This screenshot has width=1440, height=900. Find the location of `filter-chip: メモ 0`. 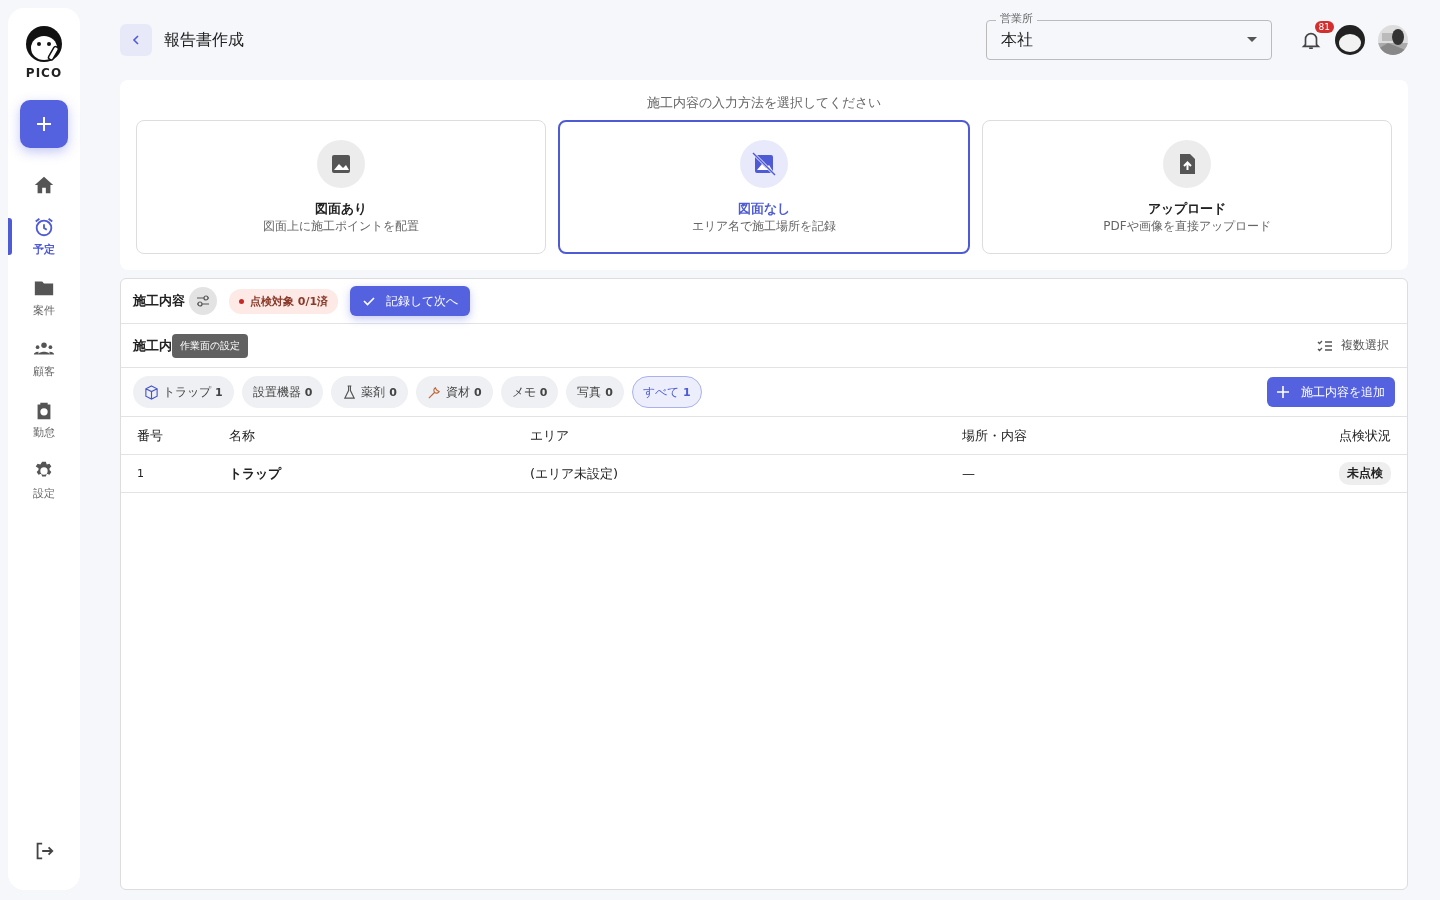

filter-chip: メモ 0 is located at coordinates (529, 392).